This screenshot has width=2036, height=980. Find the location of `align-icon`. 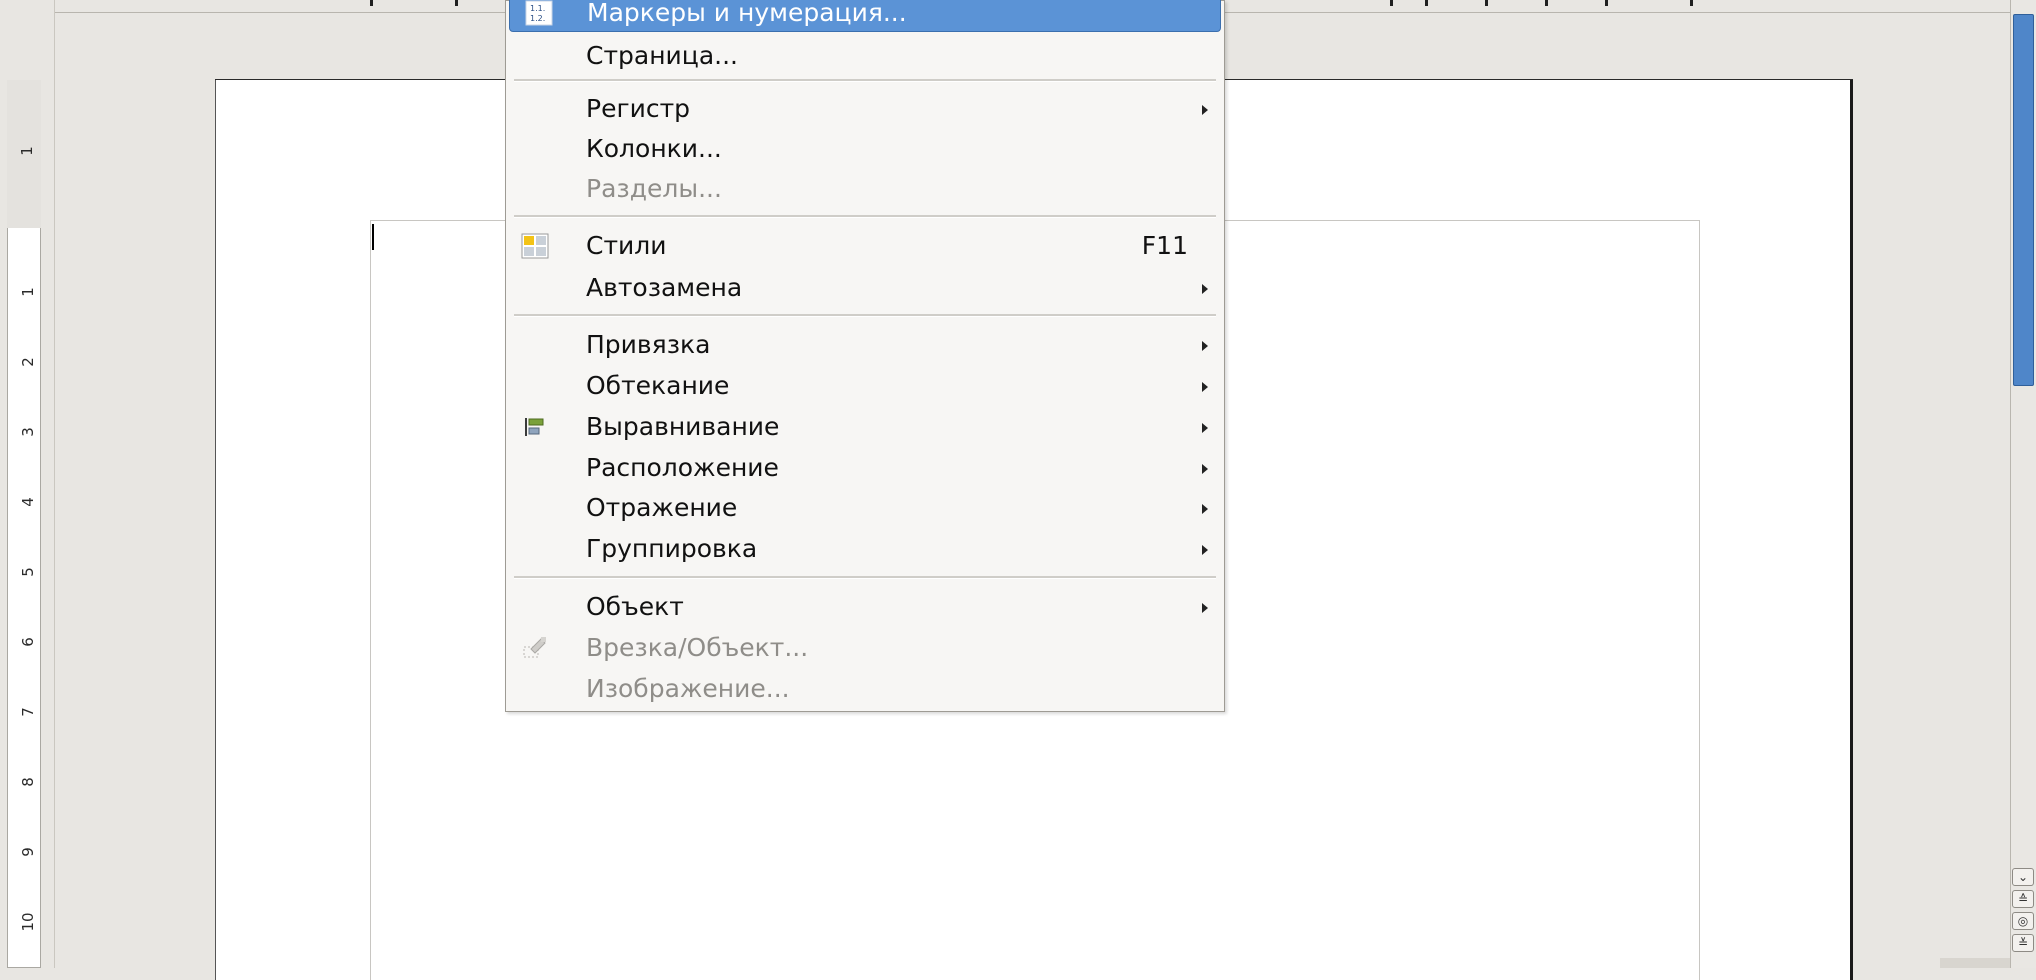

align-icon is located at coordinates (535, 427).